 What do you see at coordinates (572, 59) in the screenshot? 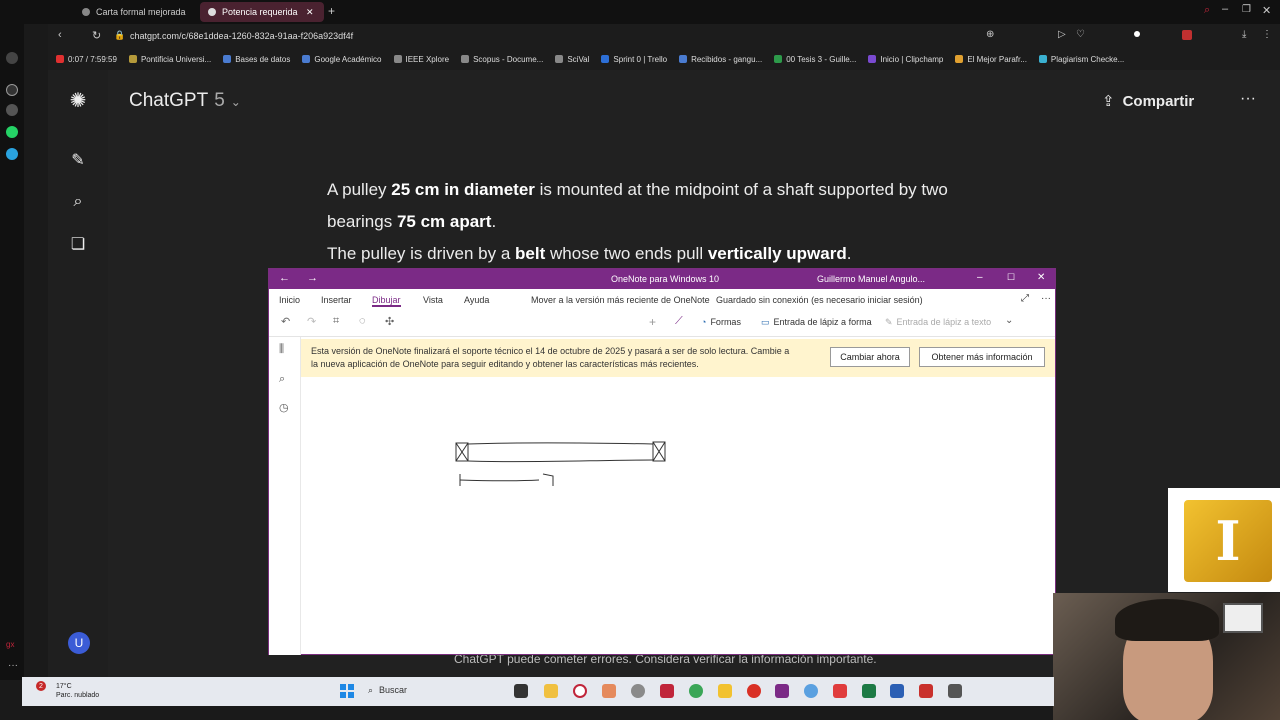
I see `bookmark-item: SciVal` at bounding box center [572, 59].